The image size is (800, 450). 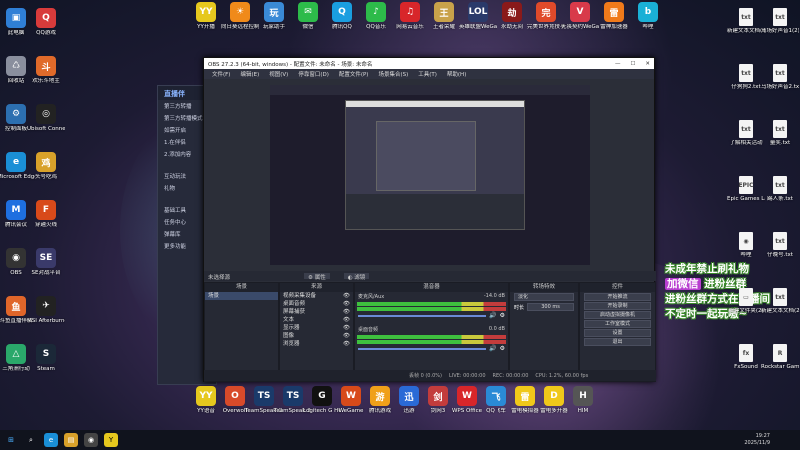 I want to click on source-item: 视频采集设备 👁, so click(x=316, y=296).